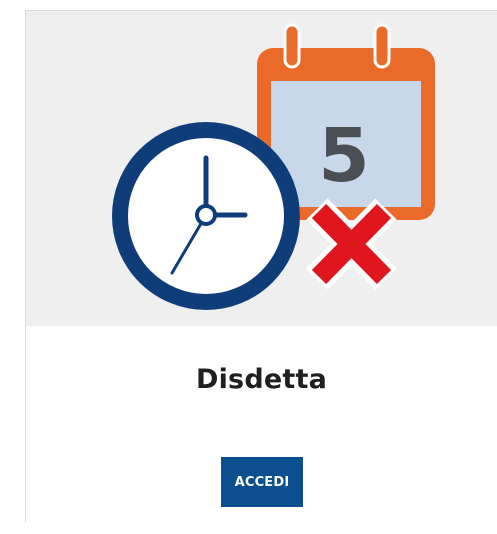  What do you see at coordinates (262, 482) in the screenshot?
I see `accedi-button: ACCEDI` at bounding box center [262, 482].